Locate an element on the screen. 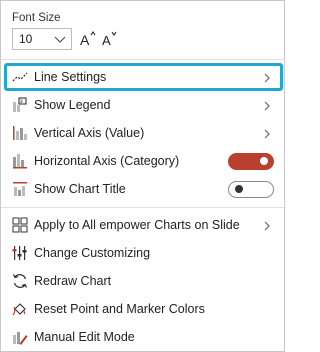 This screenshot has height=352, width=320. menu-item-apply-all-charts: Apply to All empower Charts on Slide is located at coordinates (143, 225).